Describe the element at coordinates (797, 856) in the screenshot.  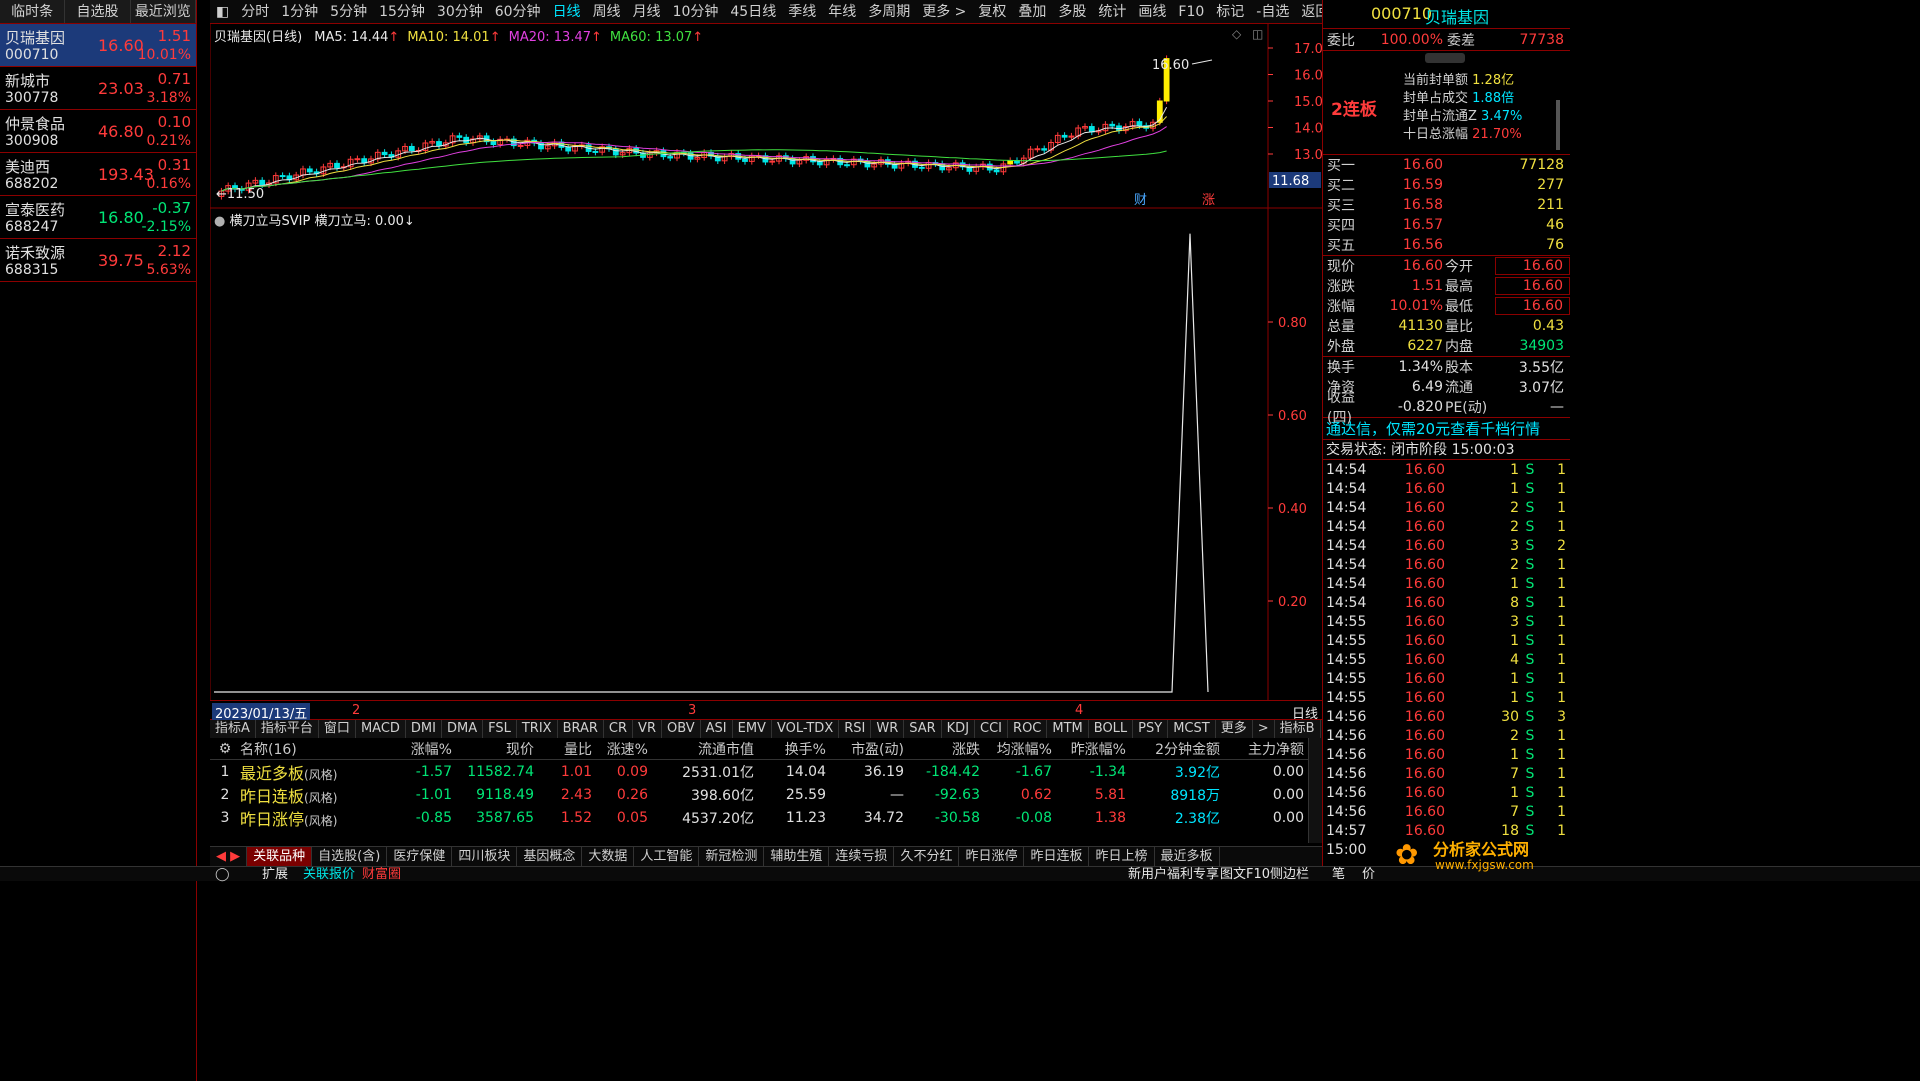
I see `sector-tab: 辅助生殖` at that location.